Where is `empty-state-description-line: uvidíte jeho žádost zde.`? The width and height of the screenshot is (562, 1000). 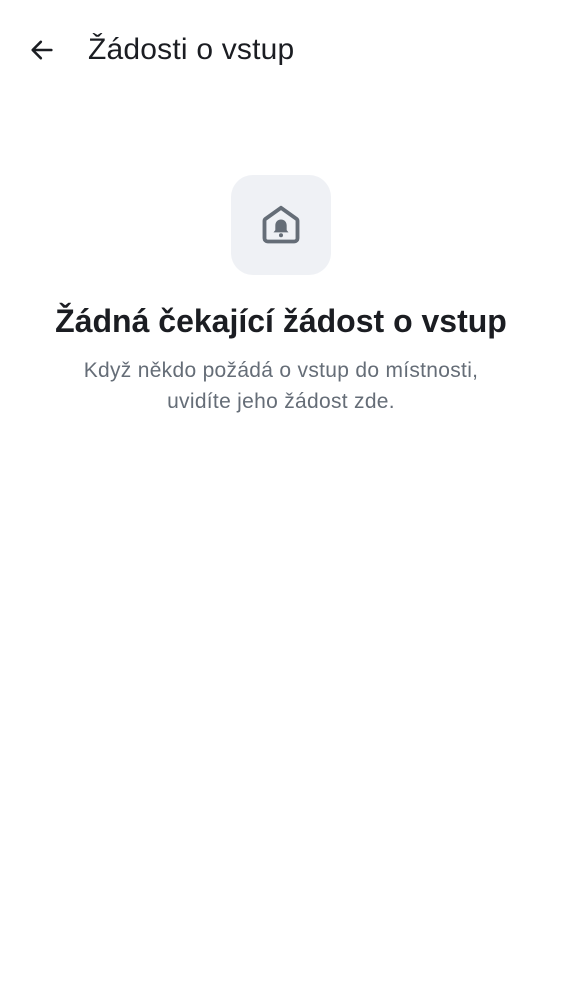 empty-state-description-line: uvidíte jeho žádost zde. is located at coordinates (281, 401).